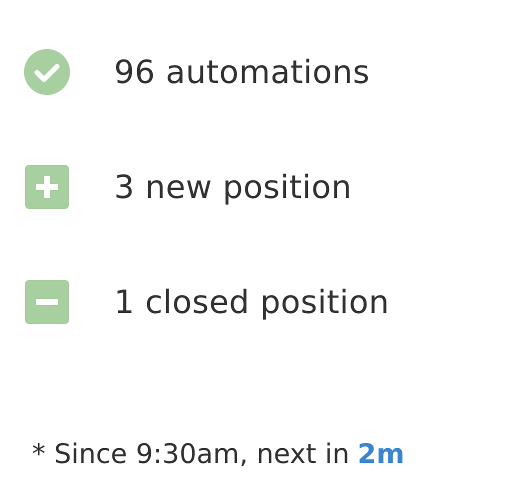 This screenshot has width=531, height=486. I want to click on summary-text: 3 new position, so click(233, 187).